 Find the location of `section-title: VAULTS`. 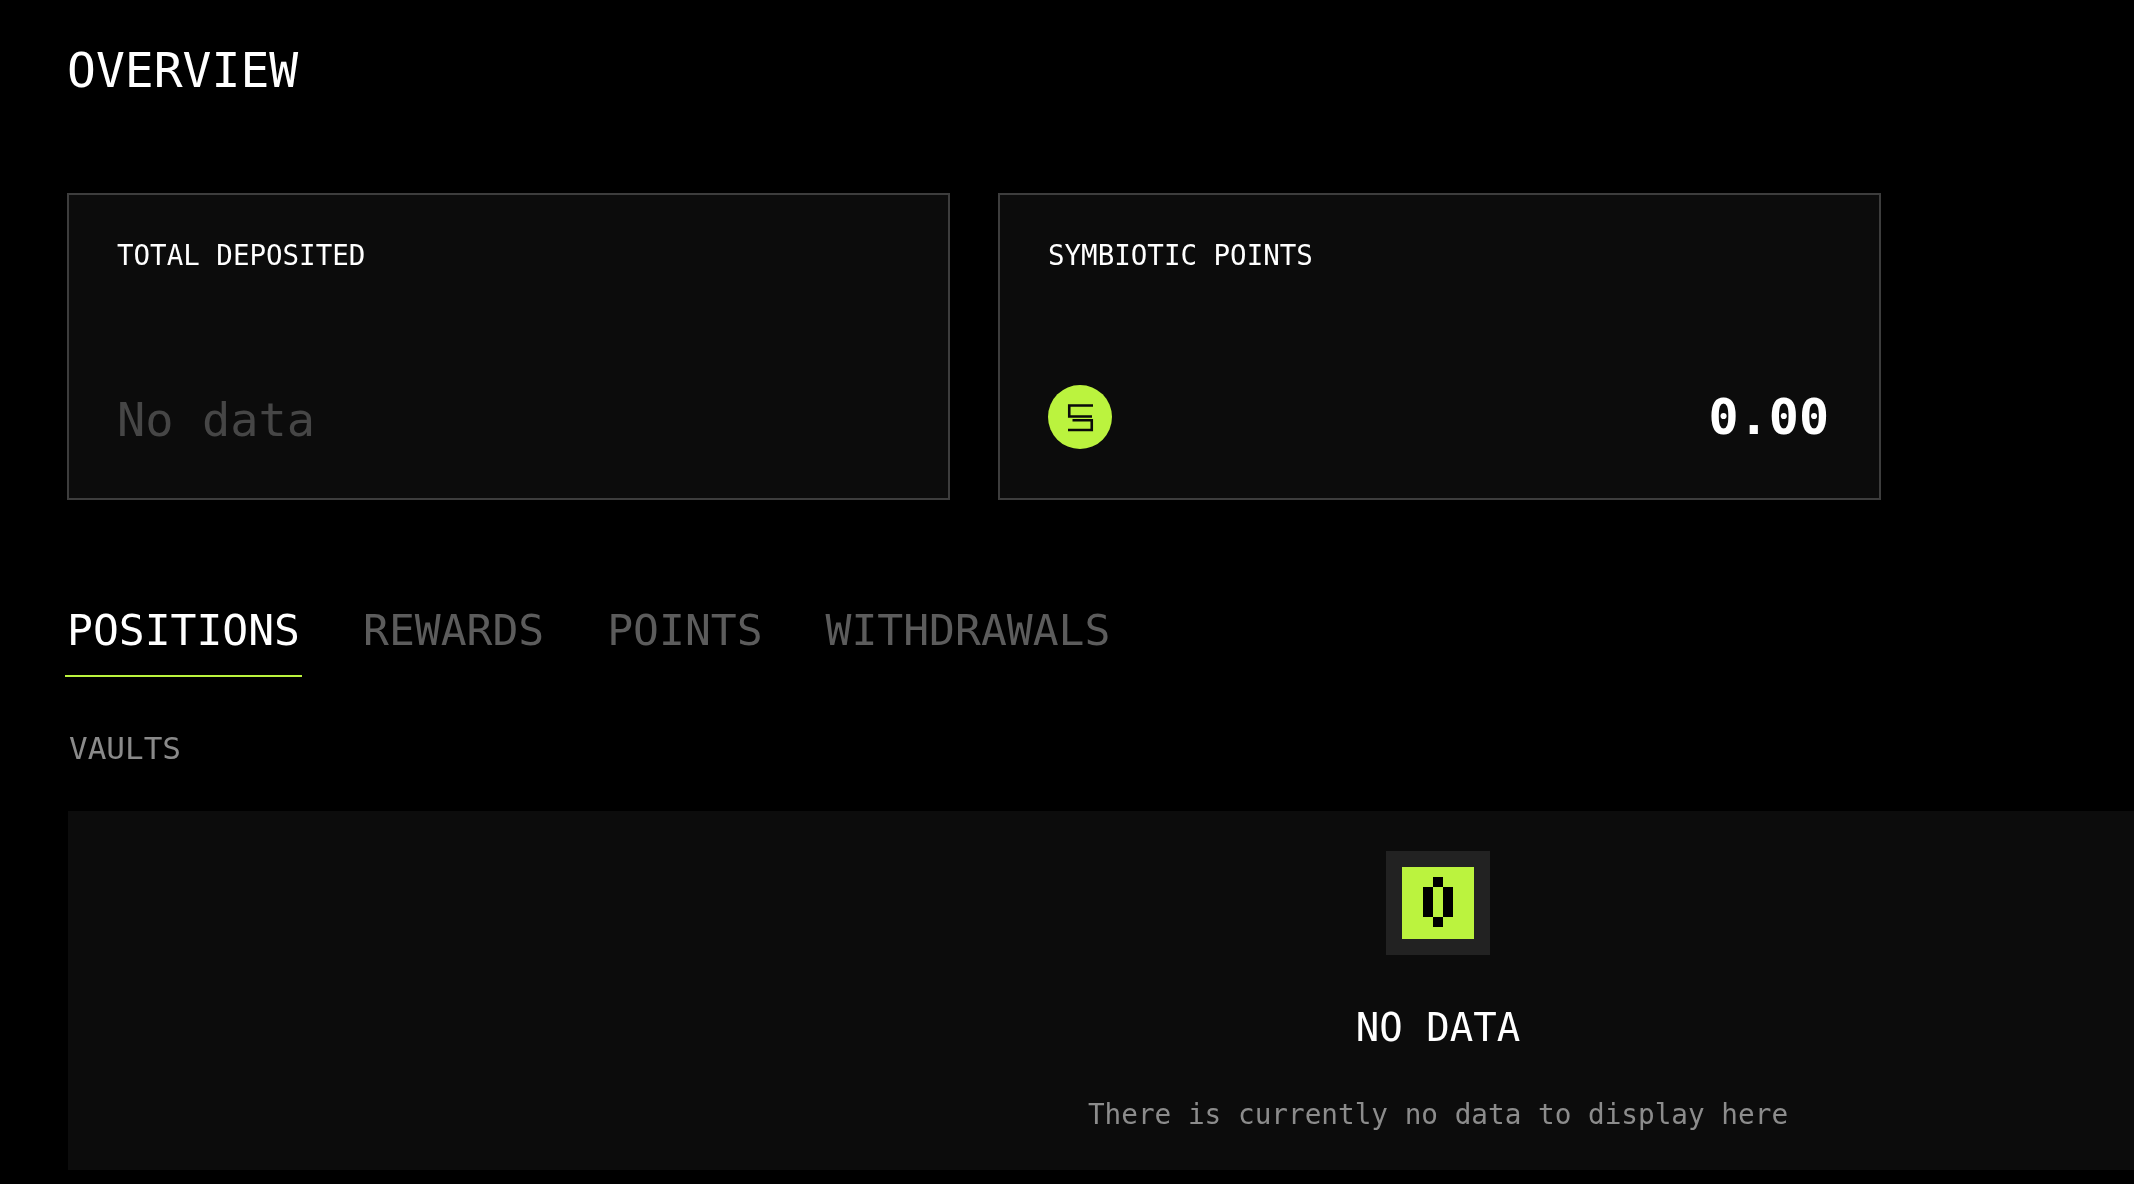

section-title: VAULTS is located at coordinates (125, 749).